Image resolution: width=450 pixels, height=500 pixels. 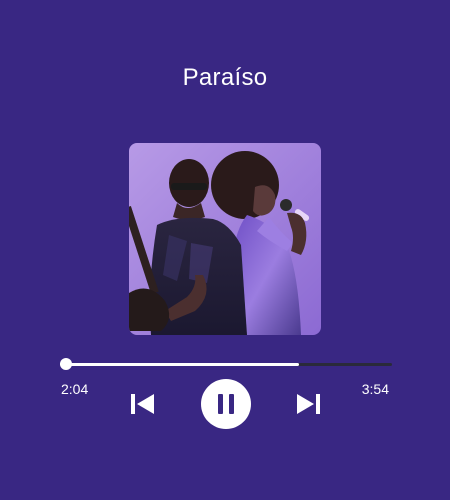 What do you see at coordinates (225, 77) in the screenshot?
I see `track-title: Paraíso` at bounding box center [225, 77].